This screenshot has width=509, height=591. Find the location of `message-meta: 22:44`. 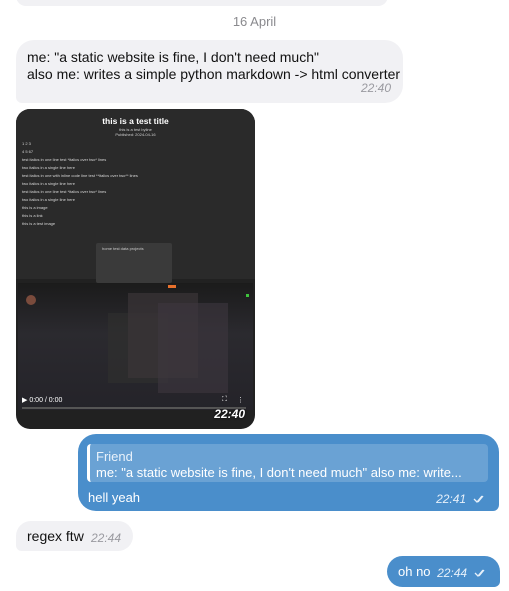

message-meta: 22:44 is located at coordinates (462, 573).